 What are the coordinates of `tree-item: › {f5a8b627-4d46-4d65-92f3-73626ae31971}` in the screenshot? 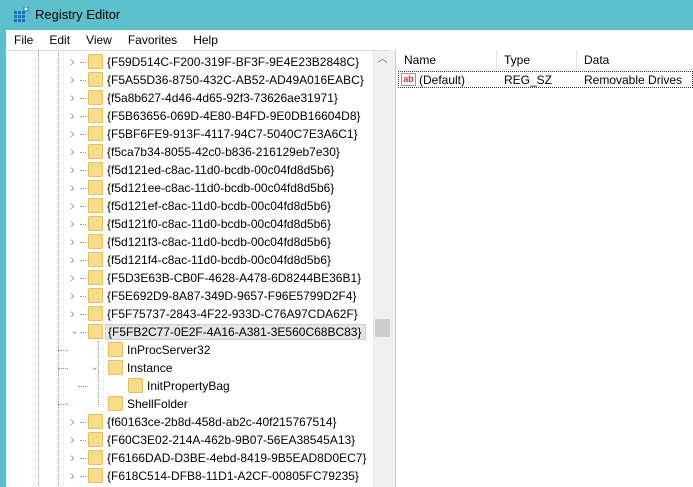 It's located at (191, 98).